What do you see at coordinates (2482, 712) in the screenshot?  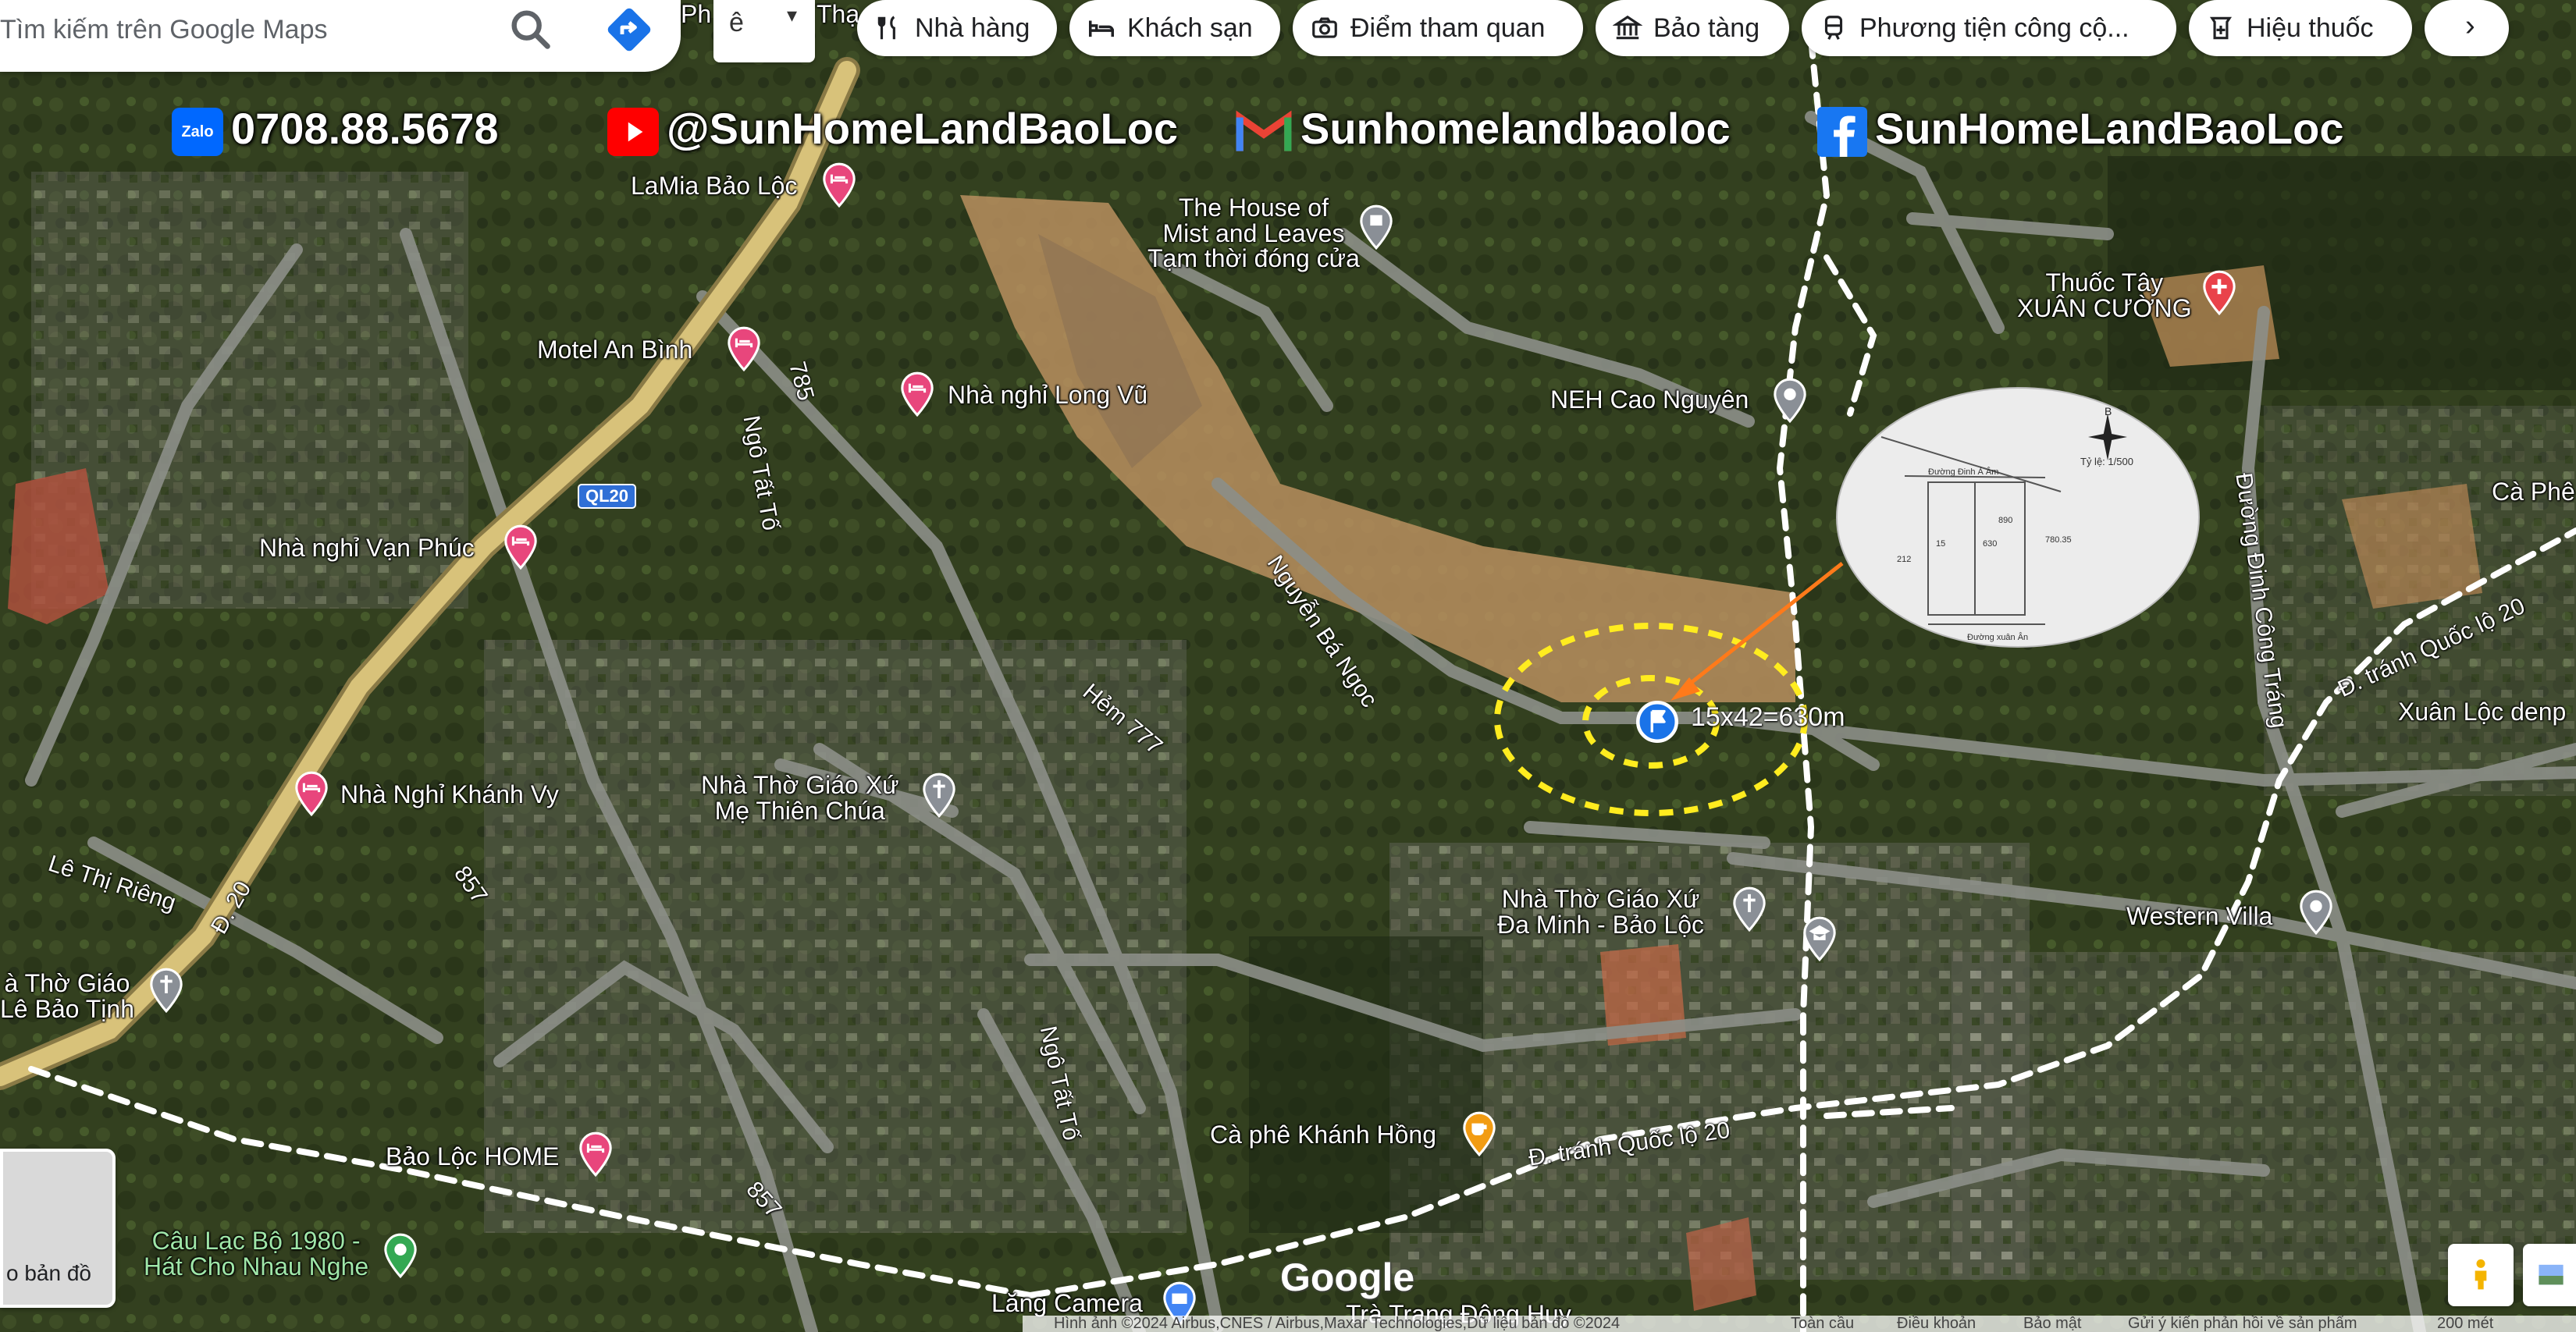 I see `place-xuan-loc-edge: Xuân Lộc denp` at bounding box center [2482, 712].